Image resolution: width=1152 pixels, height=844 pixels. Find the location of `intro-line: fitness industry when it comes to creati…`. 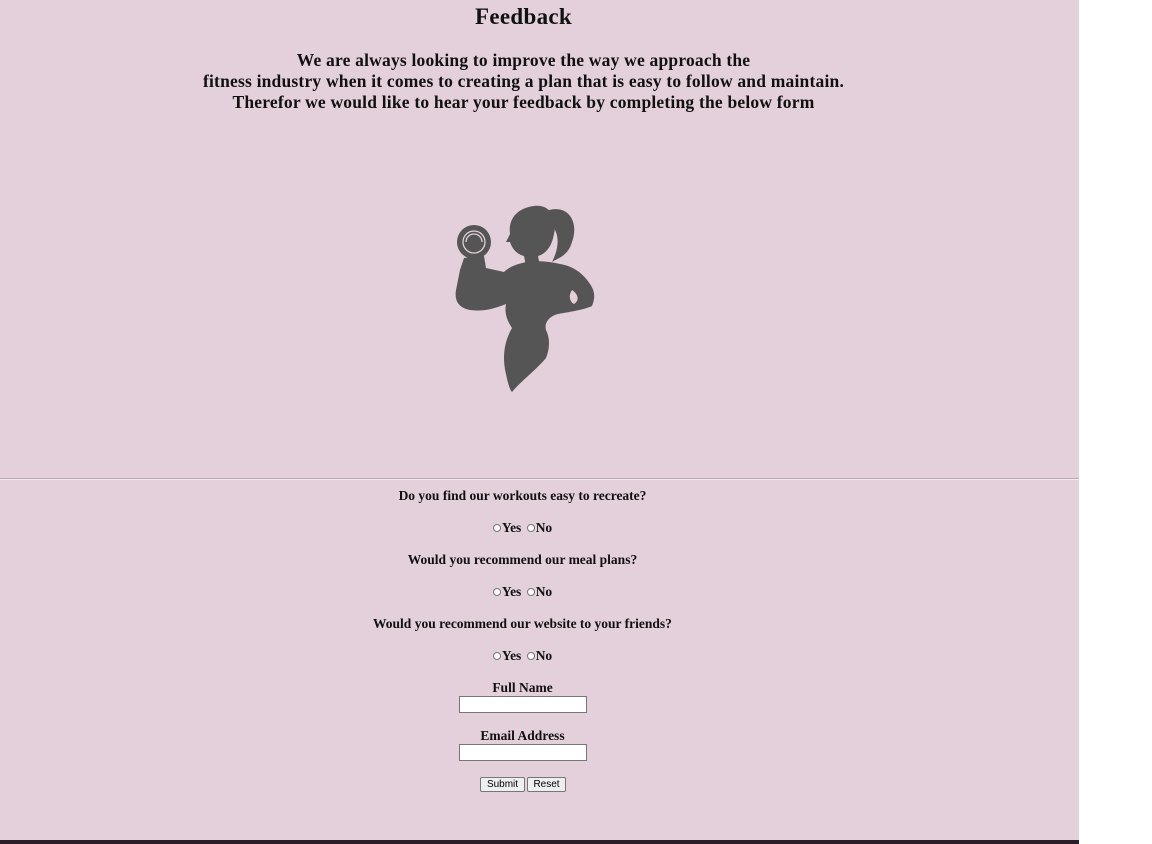

intro-line: fitness industry when it comes to creati… is located at coordinates (523, 81).